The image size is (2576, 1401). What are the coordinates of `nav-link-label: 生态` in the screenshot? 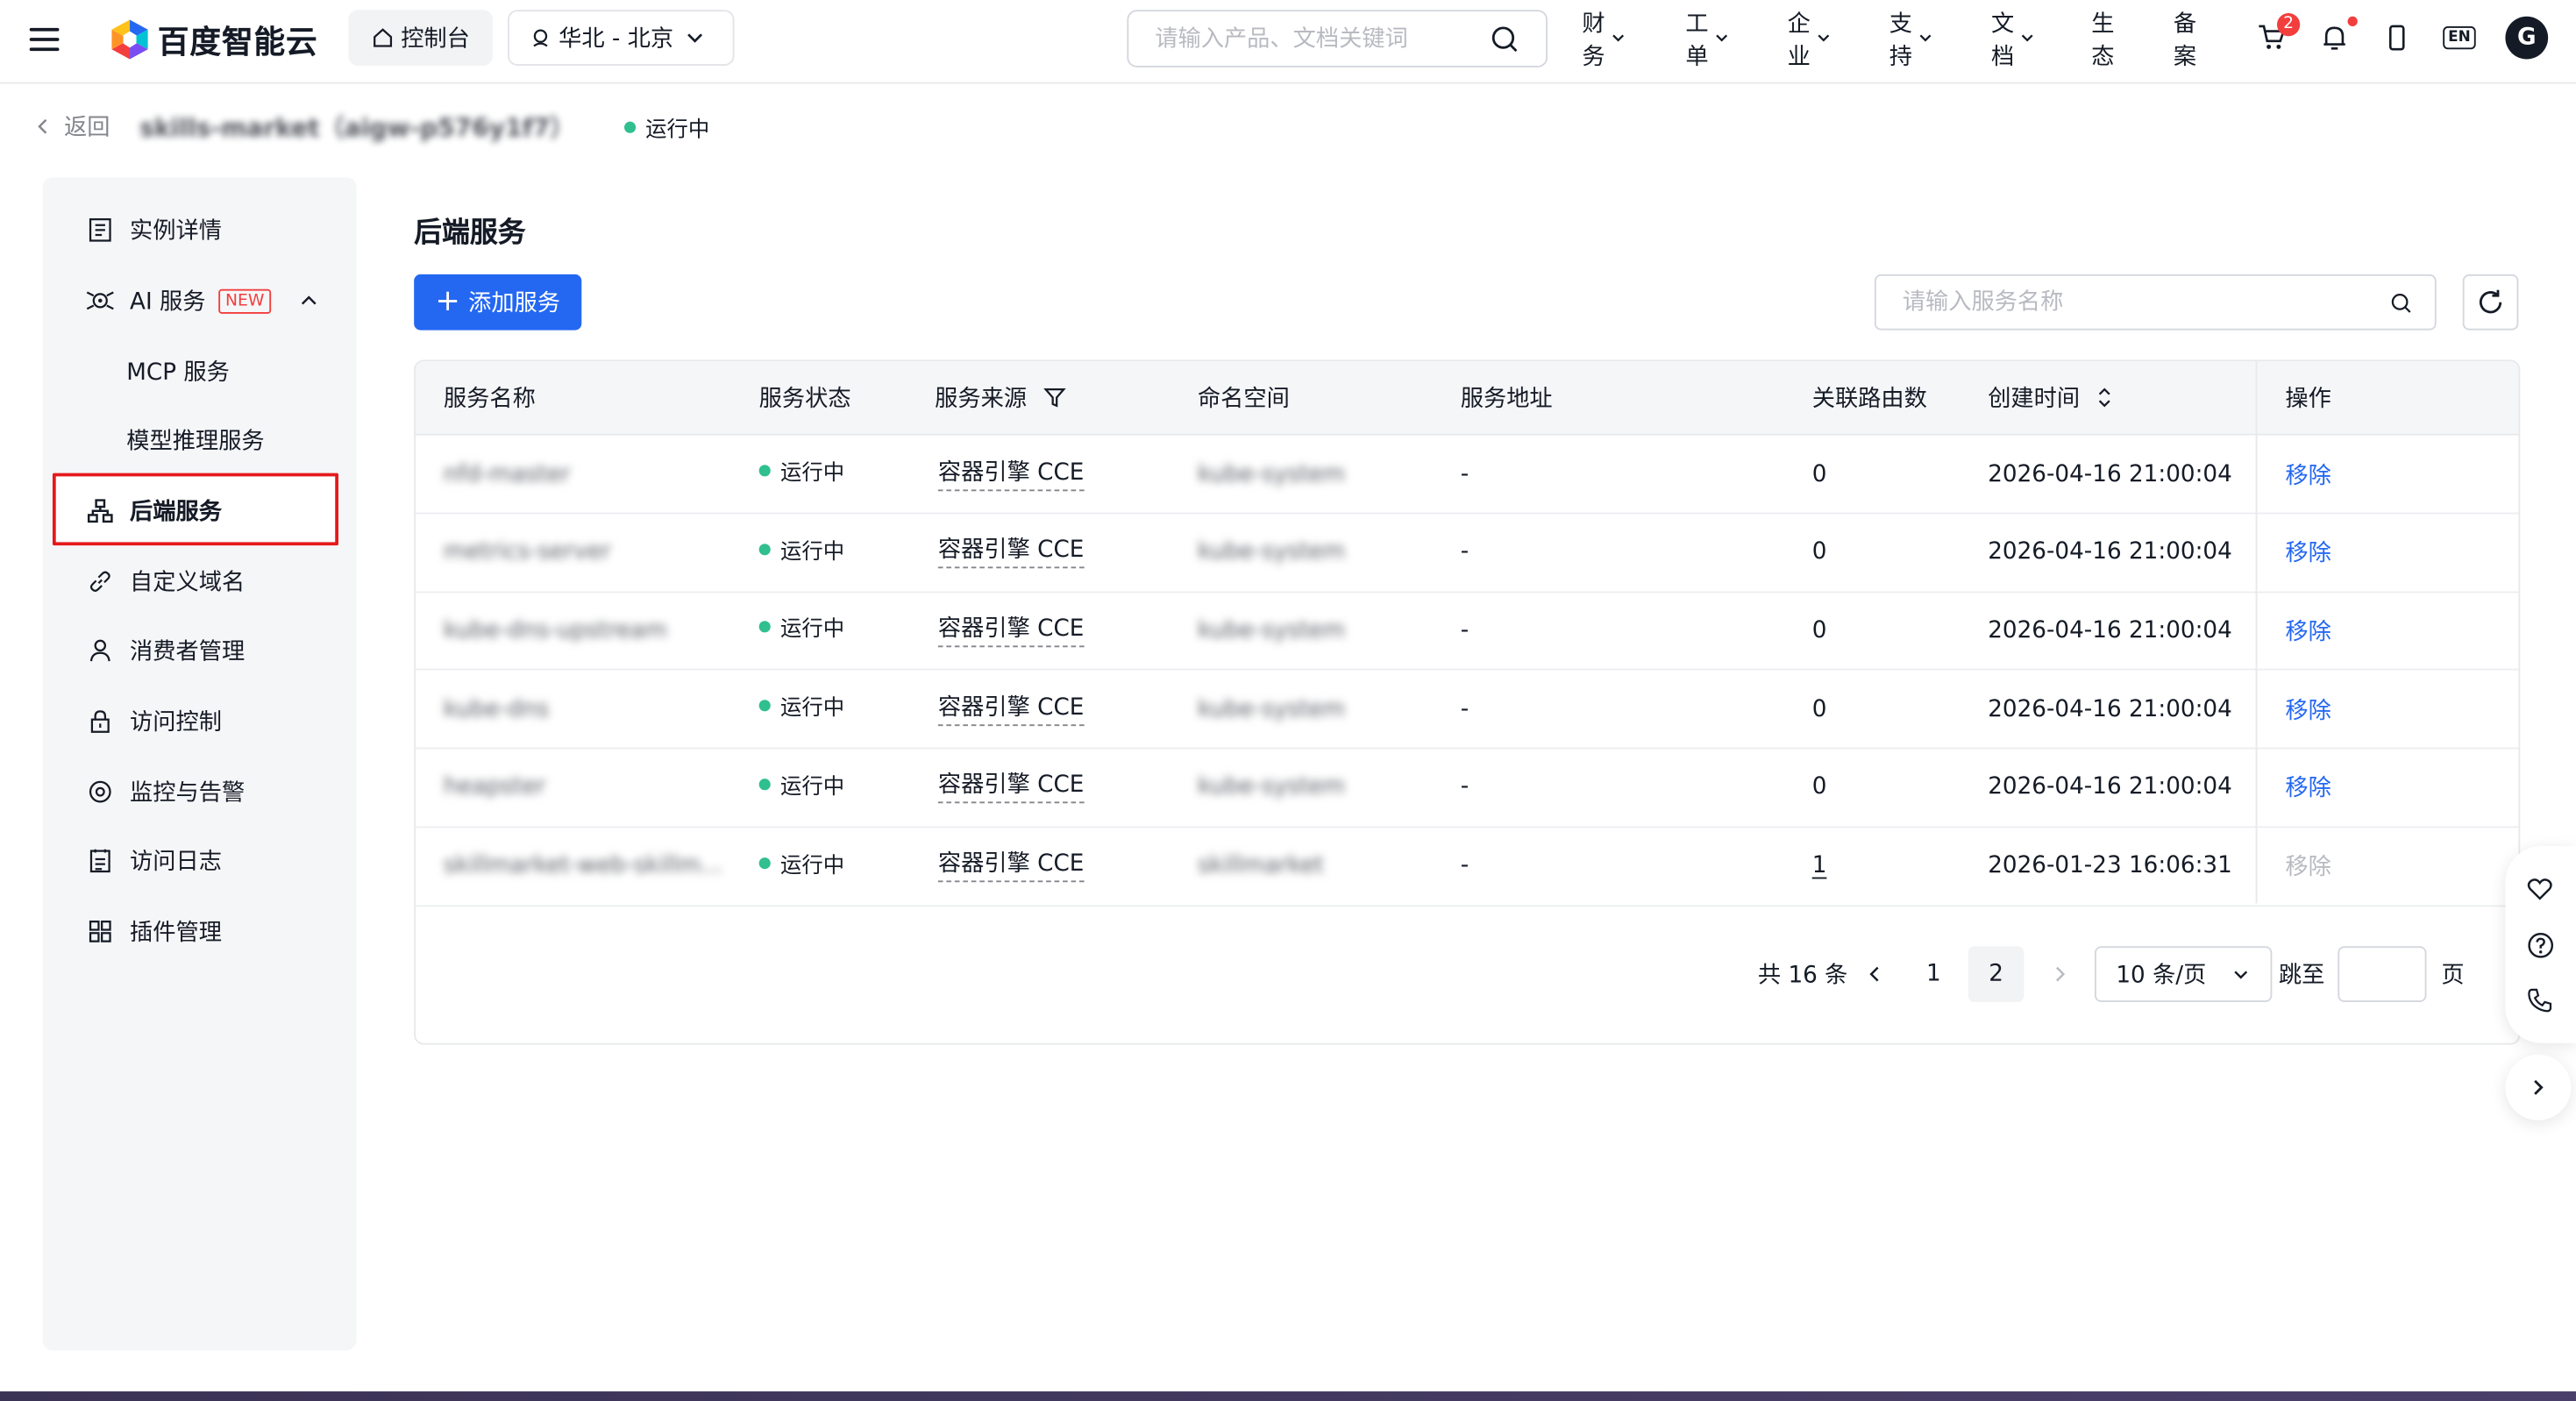 It's located at (2103, 41).